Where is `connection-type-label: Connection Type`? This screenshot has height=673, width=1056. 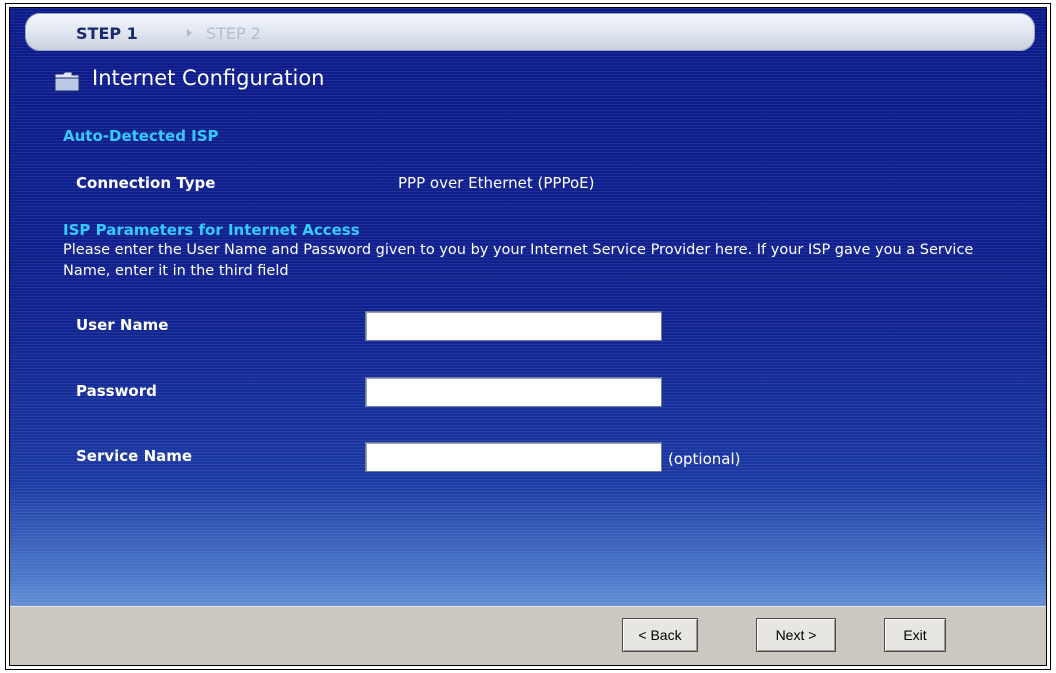 connection-type-label: Connection Type is located at coordinates (146, 183).